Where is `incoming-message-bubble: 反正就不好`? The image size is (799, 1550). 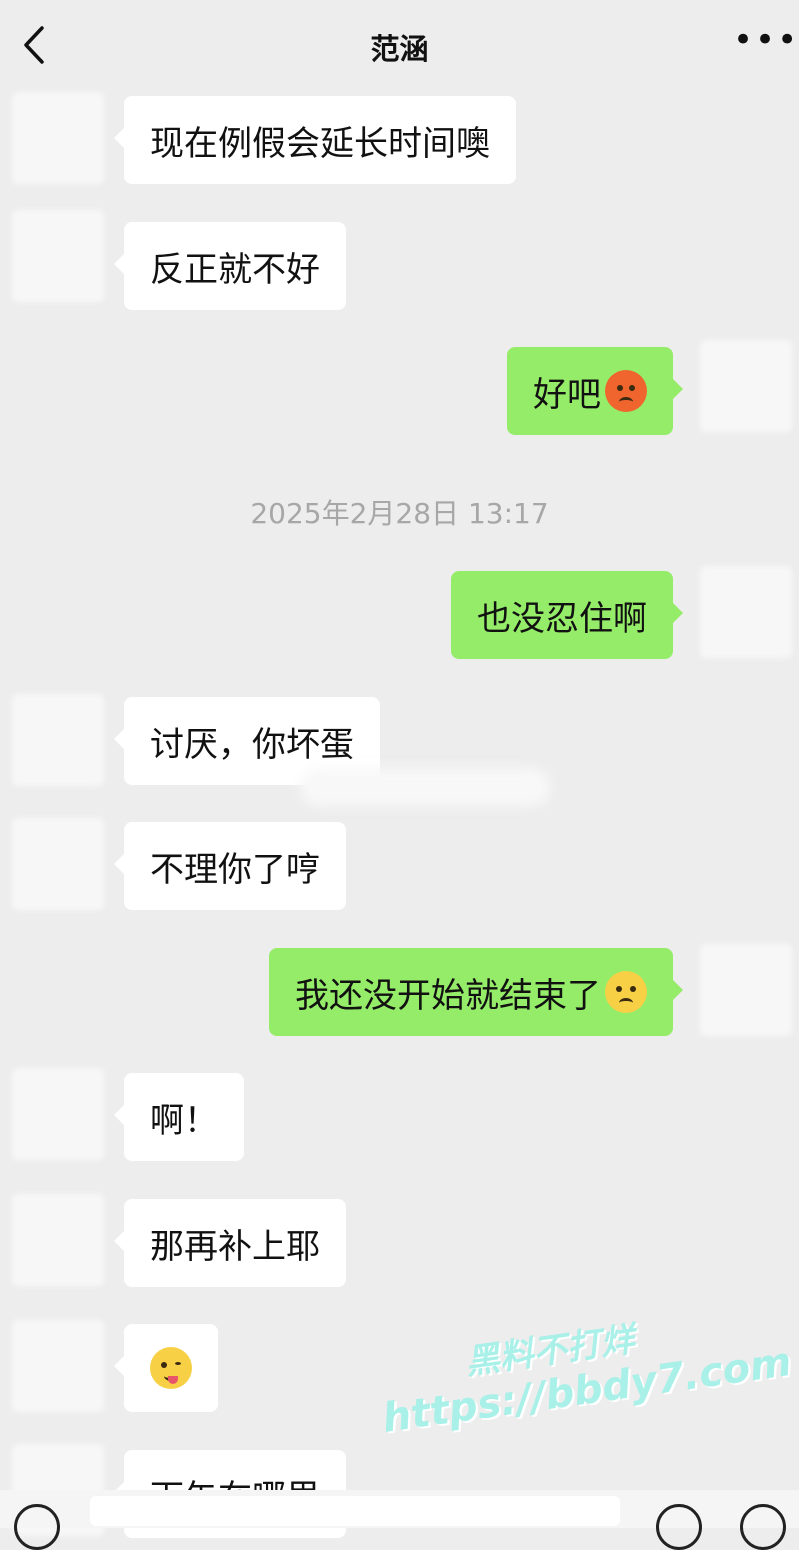
incoming-message-bubble: 反正就不好 is located at coordinates (230, 266).